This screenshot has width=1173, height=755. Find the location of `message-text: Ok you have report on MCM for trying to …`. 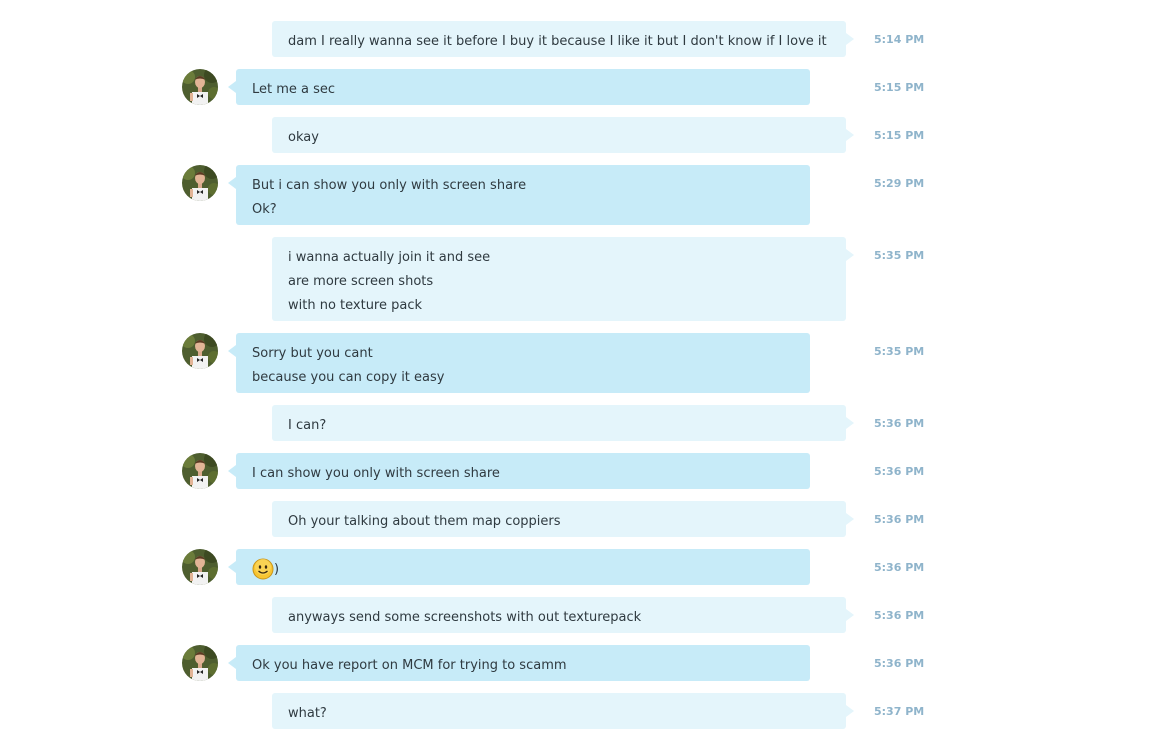

message-text: Ok you have report on MCM for trying to … is located at coordinates (409, 665).